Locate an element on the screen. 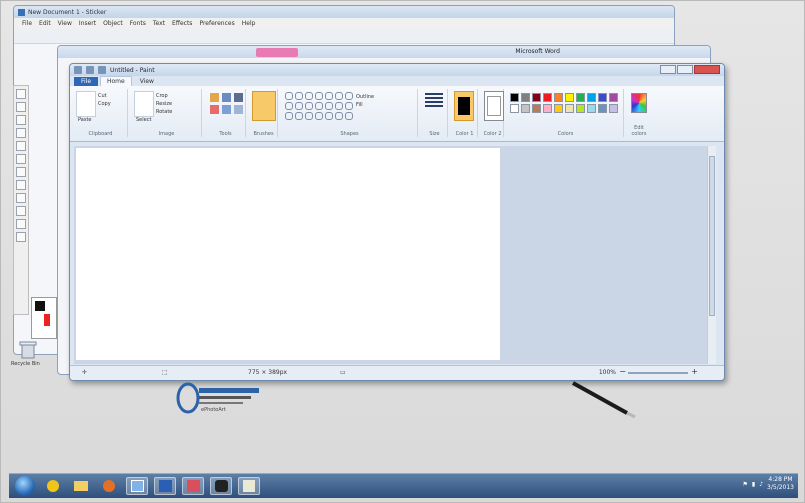 The height and width of the screenshot is (503, 805). taskbar-notes-icon is located at coordinates (249, 486).